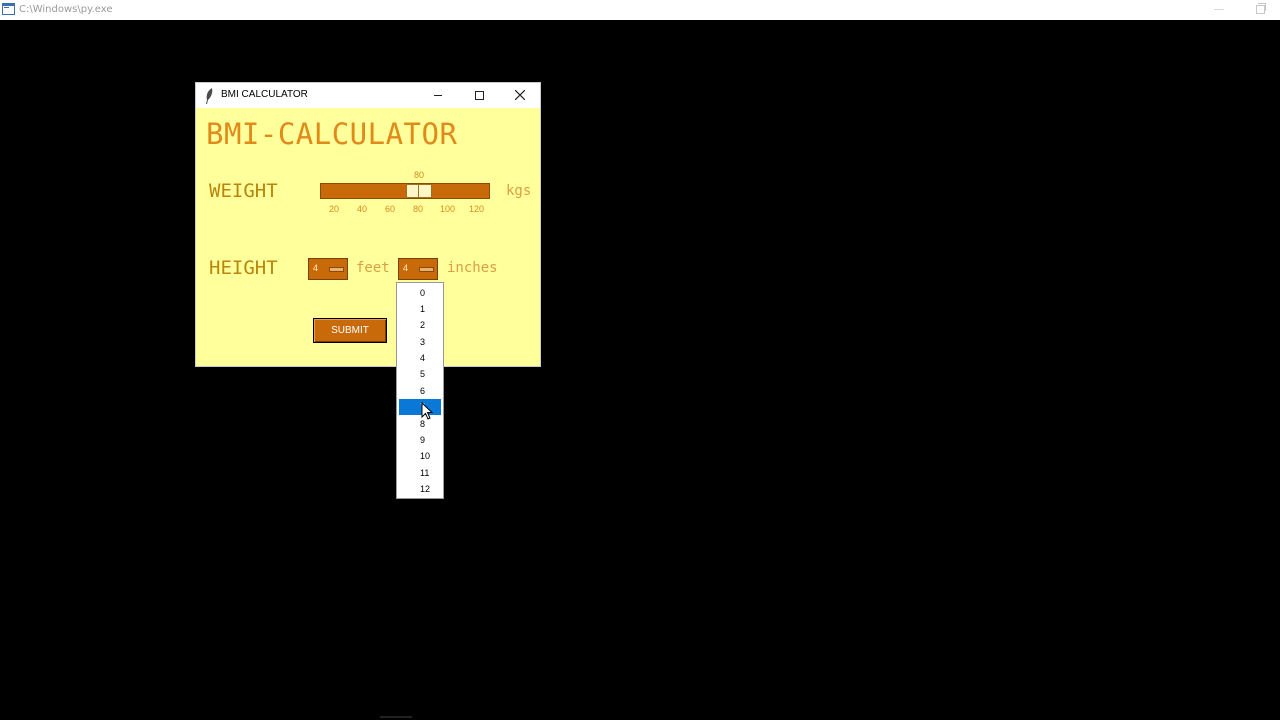 This screenshot has height=720, width=1280. Describe the element at coordinates (420, 325) in the screenshot. I see `dropdown-option: 2` at that location.